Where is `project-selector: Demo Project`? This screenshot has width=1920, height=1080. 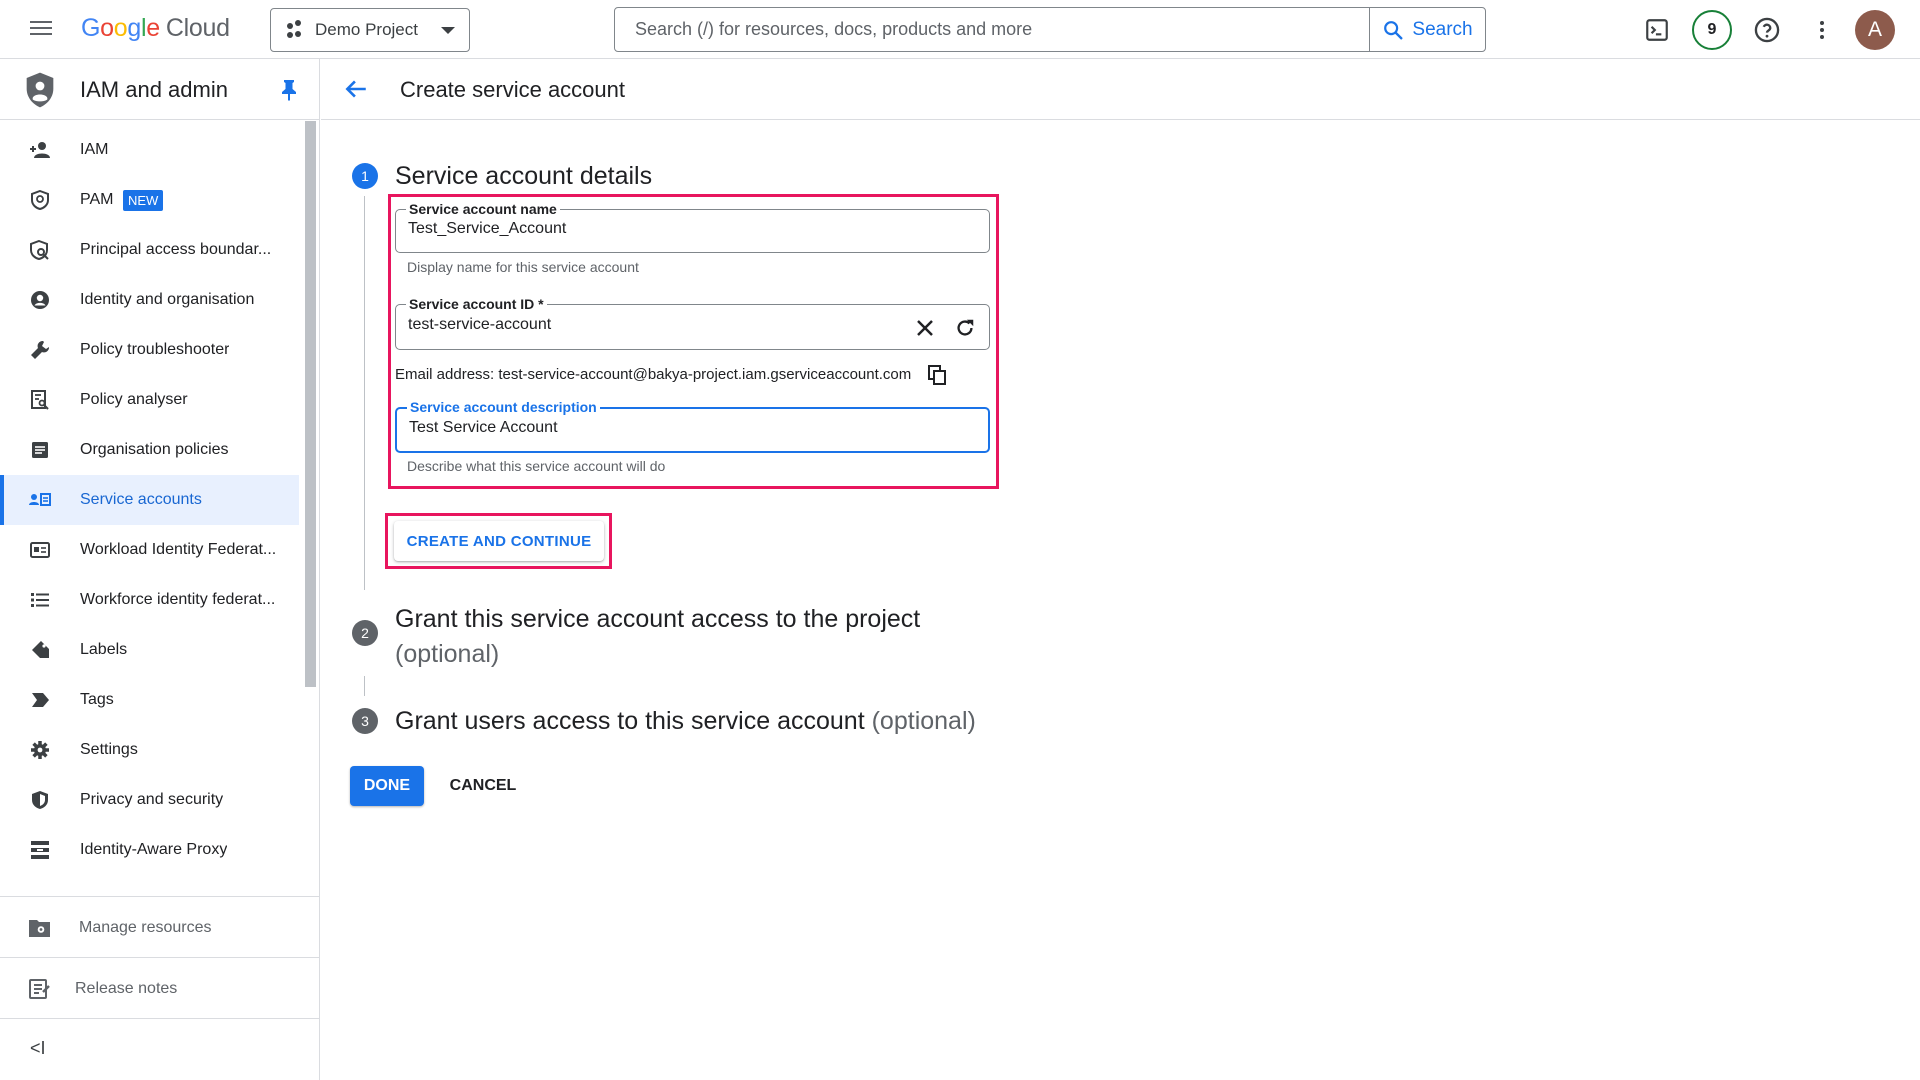
project-selector: Demo Project is located at coordinates (370, 30).